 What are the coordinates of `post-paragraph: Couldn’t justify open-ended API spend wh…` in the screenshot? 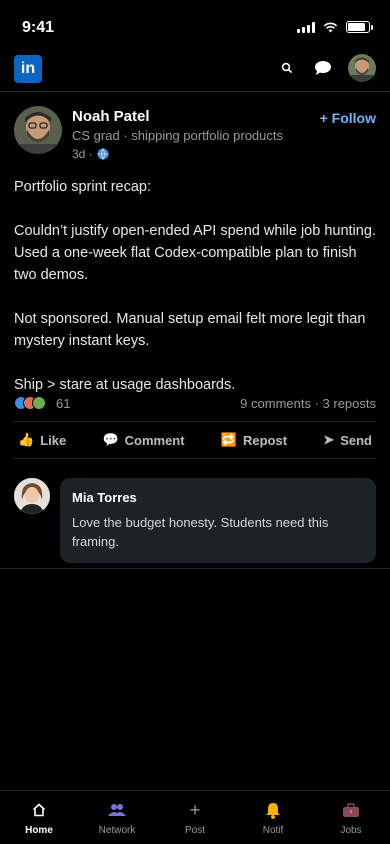 It's located at (195, 253).